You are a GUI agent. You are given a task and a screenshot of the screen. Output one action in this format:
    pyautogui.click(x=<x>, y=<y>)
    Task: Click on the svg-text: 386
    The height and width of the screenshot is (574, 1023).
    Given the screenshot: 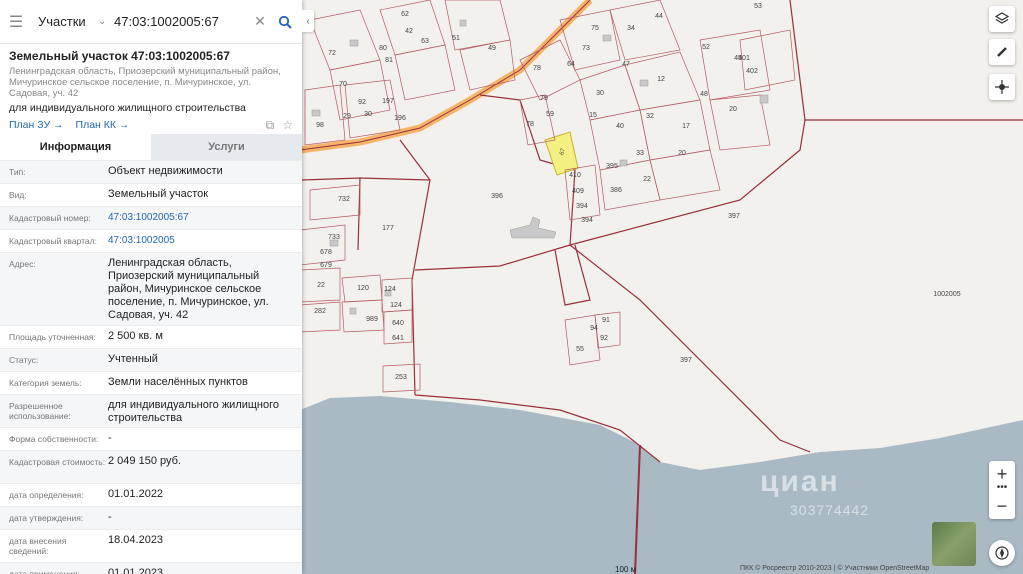 What is the action you would take?
    pyautogui.click(x=616, y=190)
    